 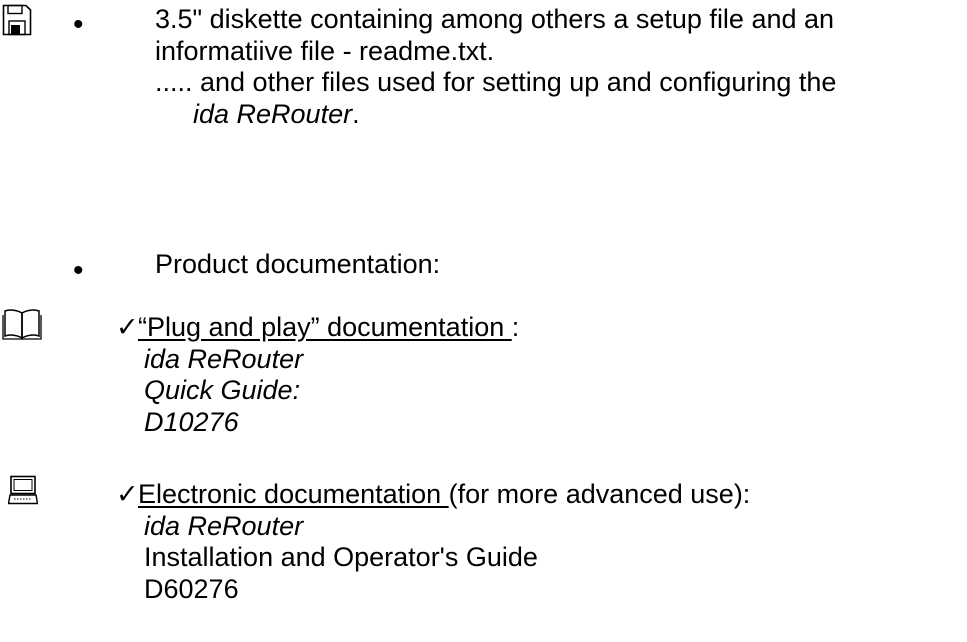 I want to click on diskette-line-2: informatiive file - readme.txt., so click(x=325, y=50).